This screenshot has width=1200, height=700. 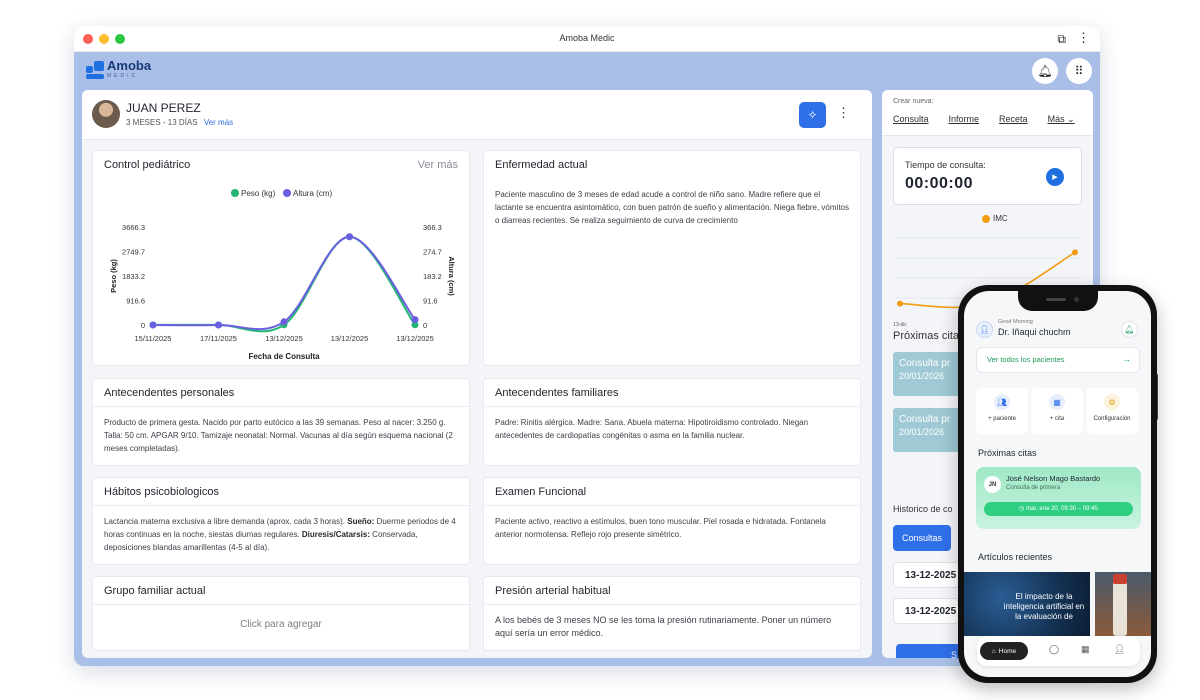 What do you see at coordinates (133, 252) in the screenshot?
I see `y-tick-label: 2749.7` at bounding box center [133, 252].